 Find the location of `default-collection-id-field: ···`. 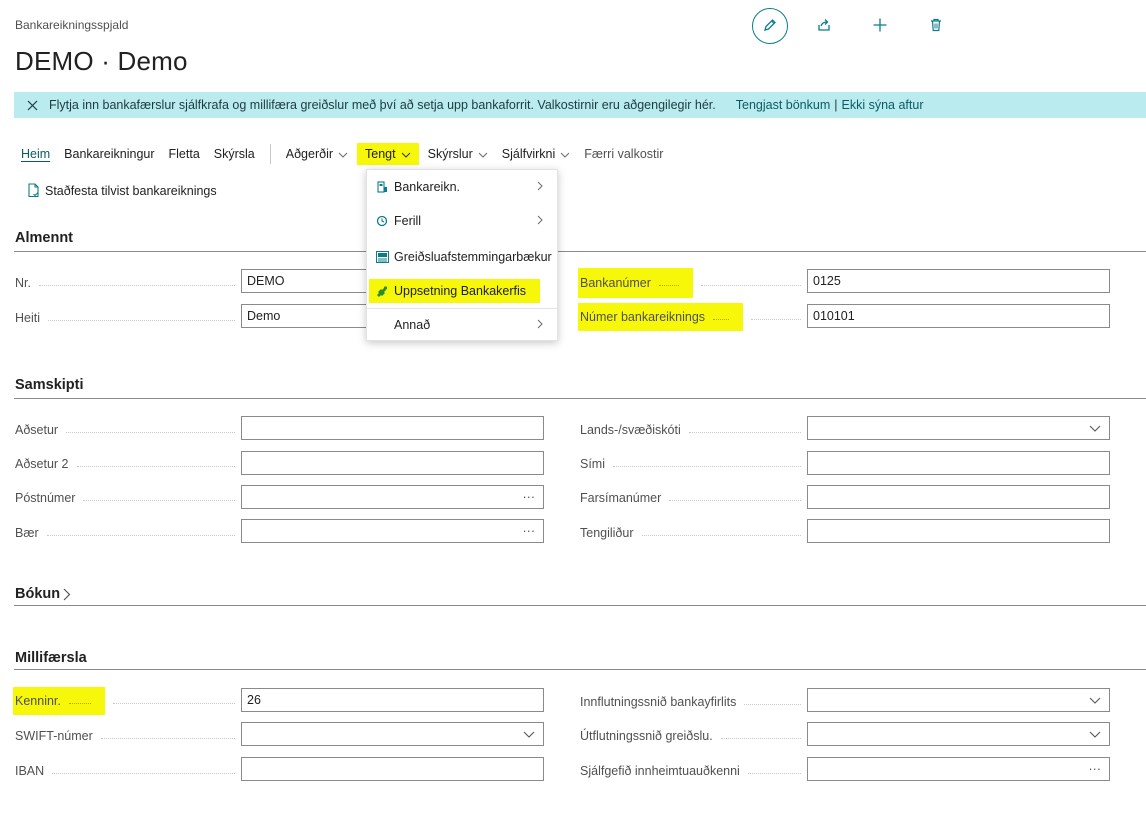

default-collection-id-field: ··· is located at coordinates (958, 769).